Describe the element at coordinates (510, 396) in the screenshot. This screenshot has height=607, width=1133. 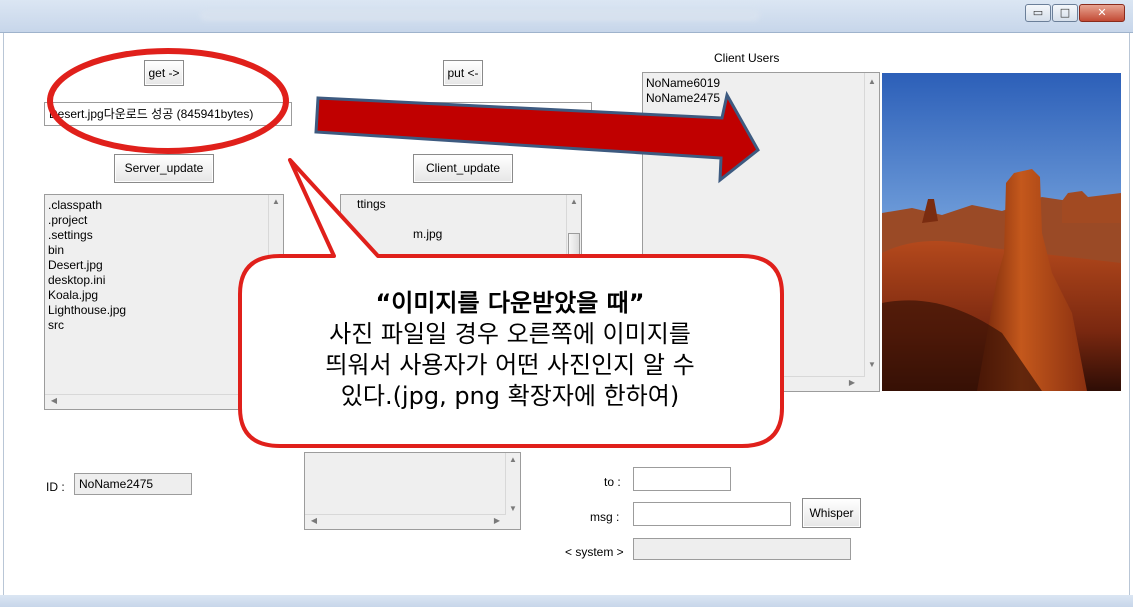
I see `callout-line: 있다.(jpg, png 확장자에 한하여)` at that location.